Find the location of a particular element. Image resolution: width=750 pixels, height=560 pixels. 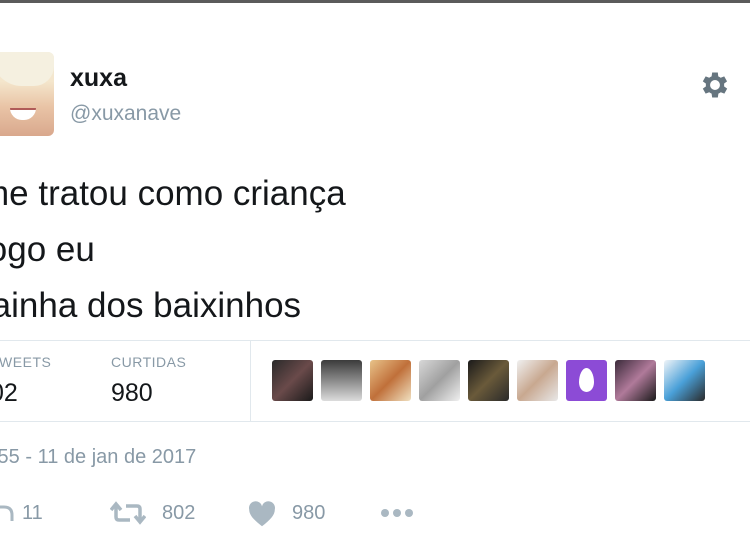

reply-count: 11 is located at coordinates (32, 513).